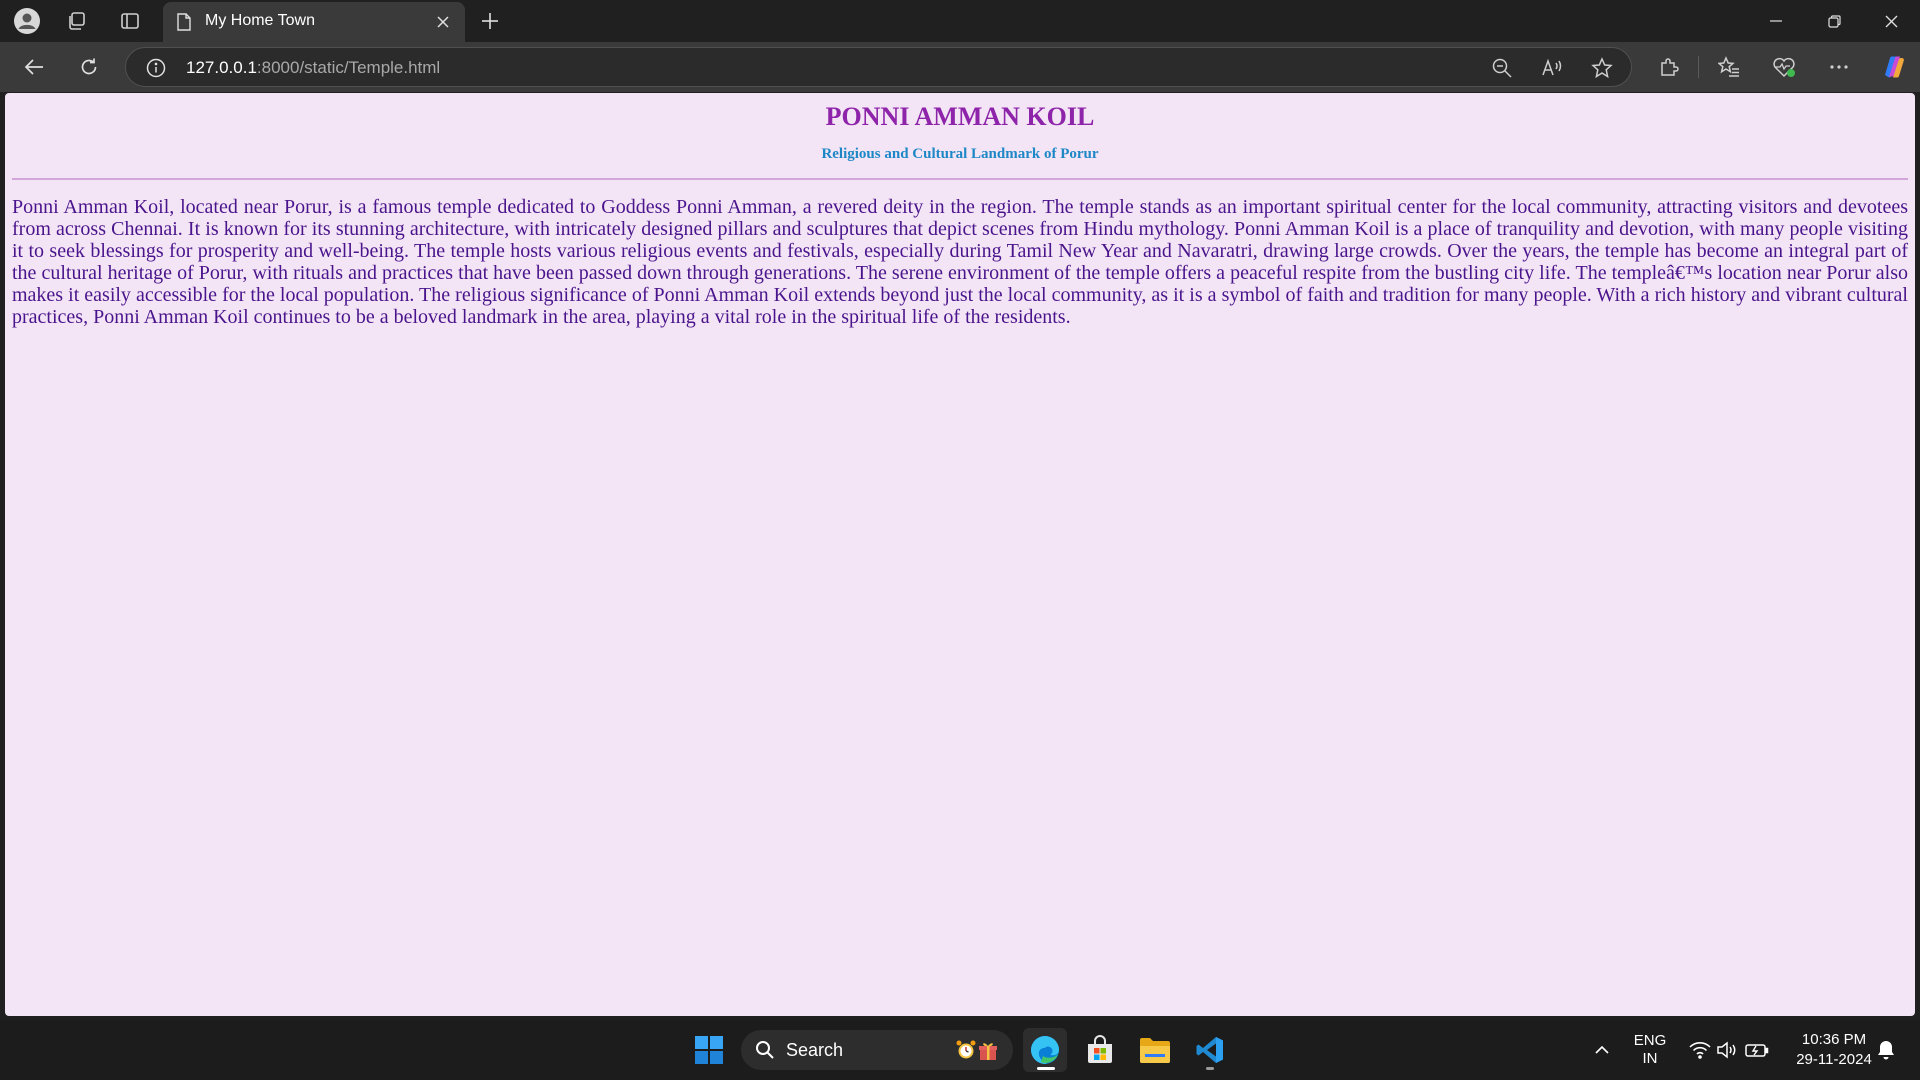 The height and width of the screenshot is (1080, 1920). Describe the element at coordinates (1729, 67) in the screenshot. I see `favorites-icon` at that location.